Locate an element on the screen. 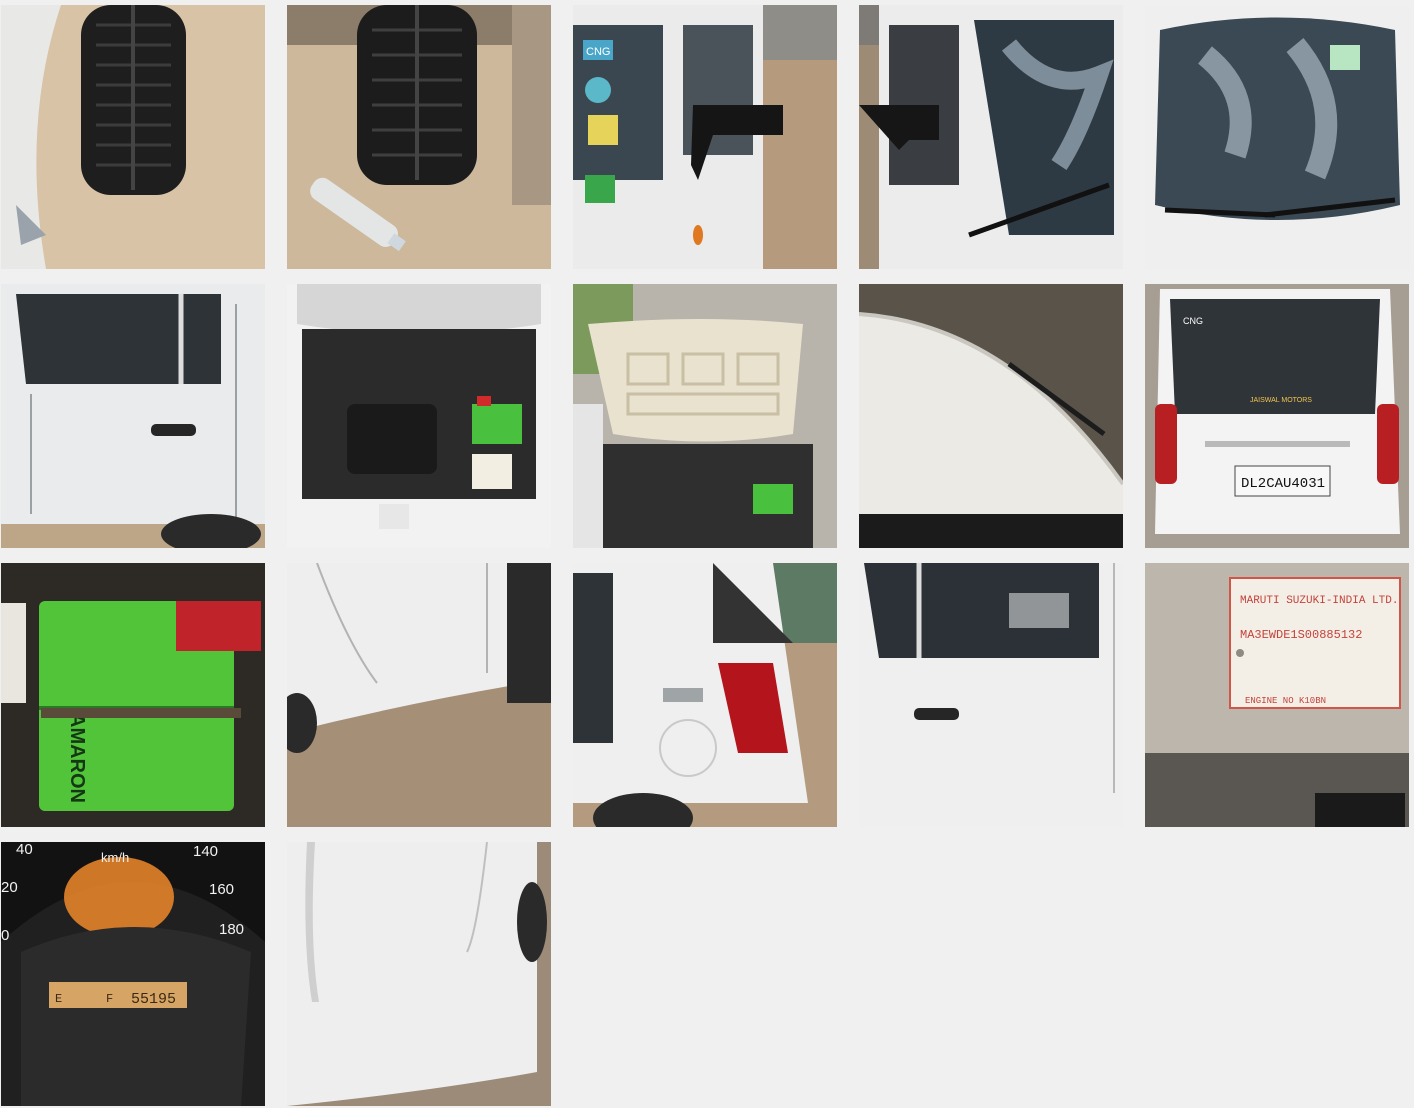 This screenshot has height=1108, width=1414. gallery-photo-left-side-doors is located at coordinates (133, 416).